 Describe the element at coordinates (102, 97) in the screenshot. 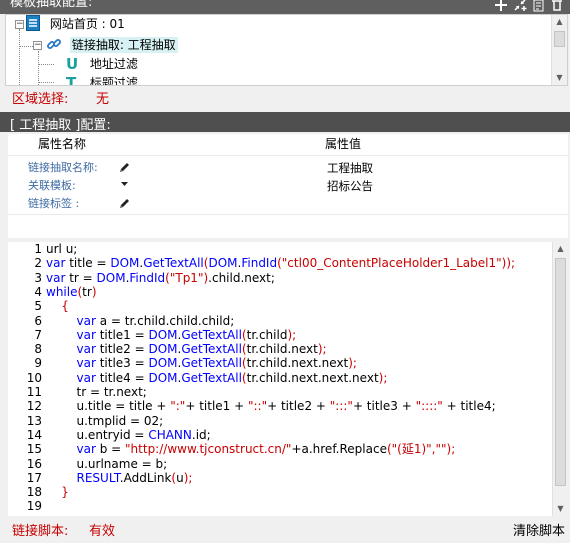

I see `region-value: 无` at that location.